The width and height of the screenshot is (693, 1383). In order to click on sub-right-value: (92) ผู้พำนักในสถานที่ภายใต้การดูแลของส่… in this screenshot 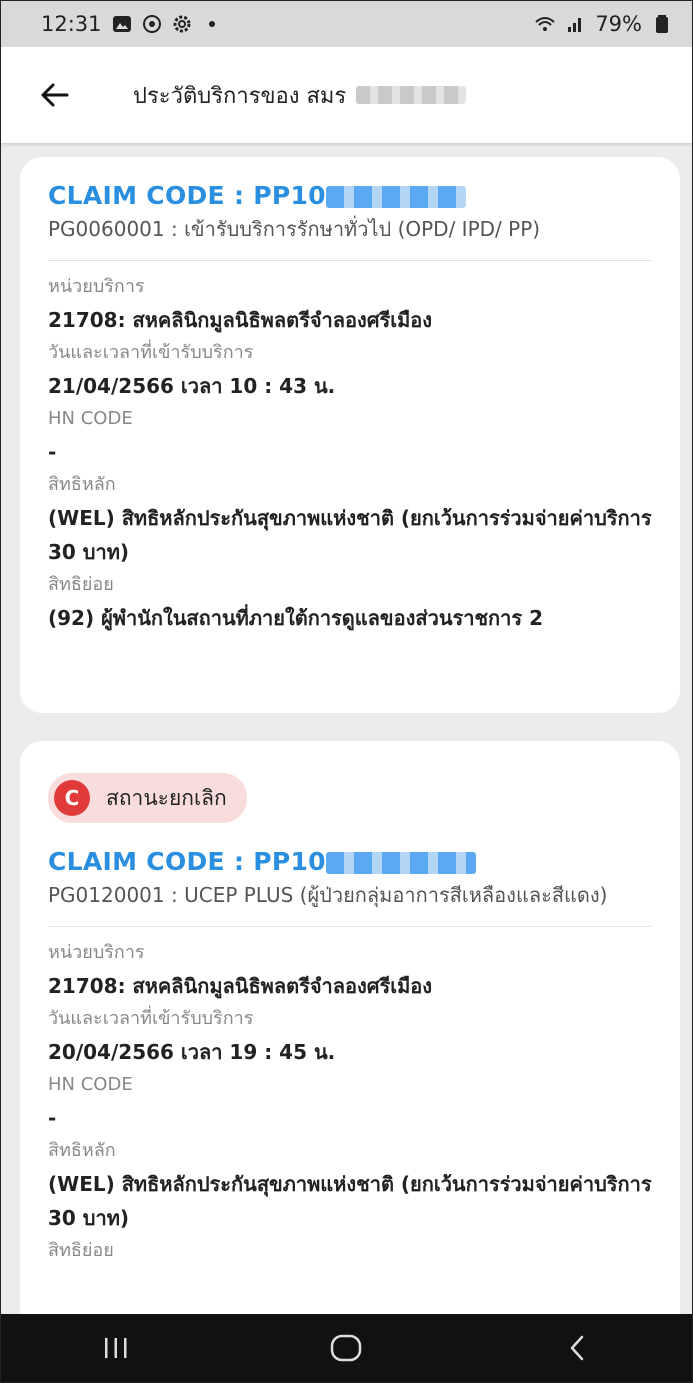, I will do `click(295, 618)`.